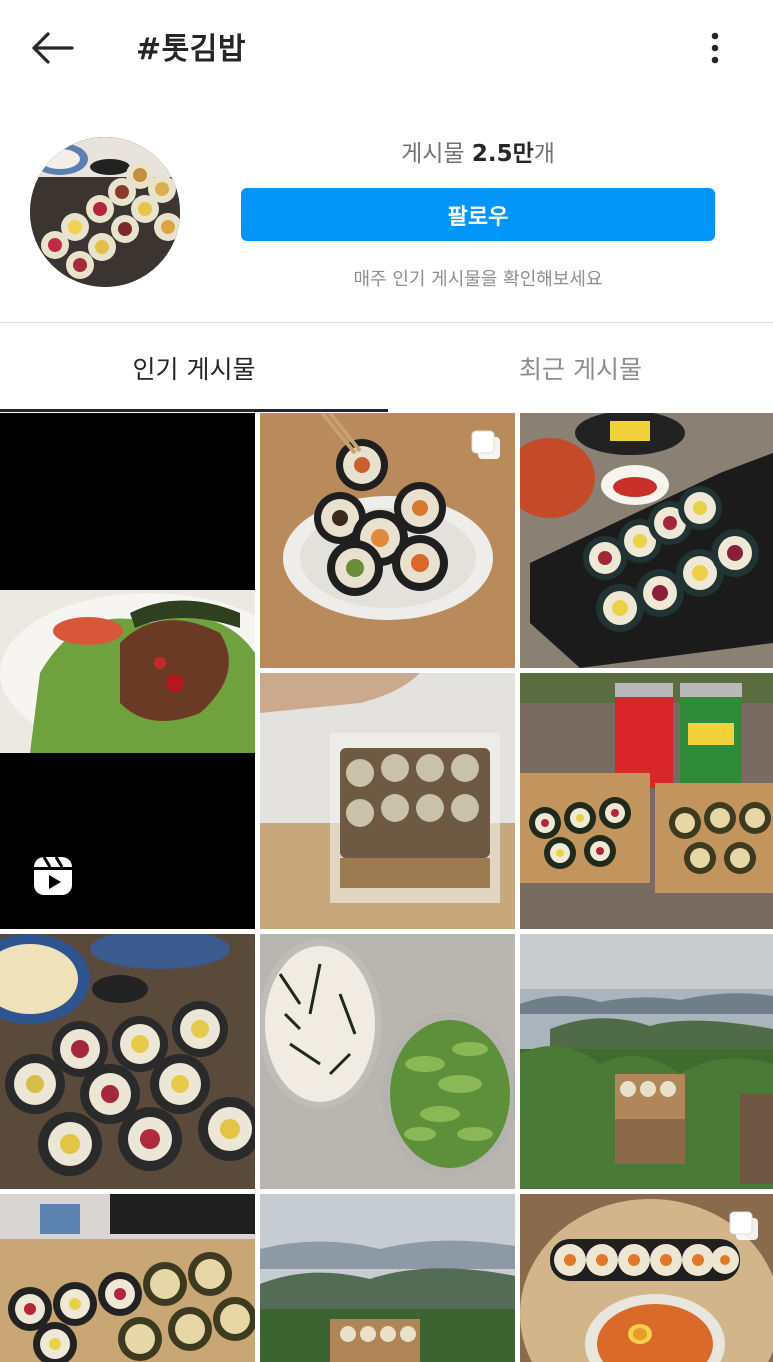  Describe the element at coordinates (194, 368) in the screenshot. I see `tab-top-posts: 인기 게시물` at that location.